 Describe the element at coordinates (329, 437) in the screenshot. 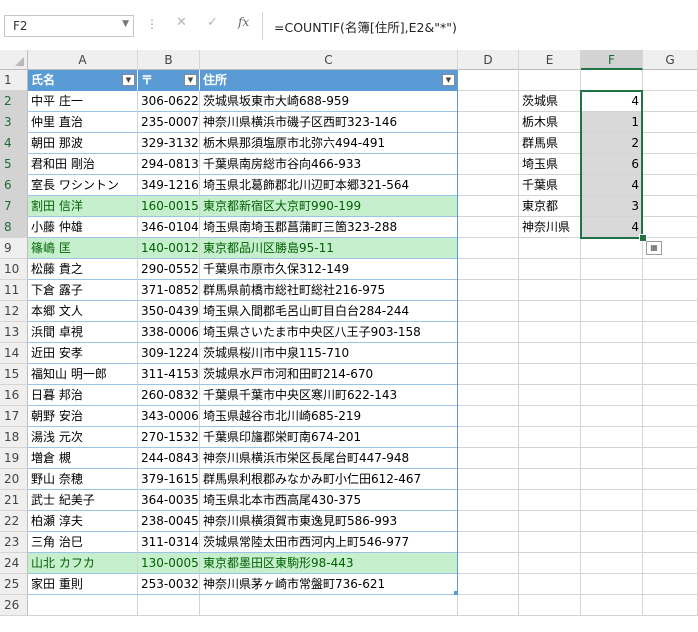

I see `address-cell: 千葉県印旛郡栄町南674-201` at that location.